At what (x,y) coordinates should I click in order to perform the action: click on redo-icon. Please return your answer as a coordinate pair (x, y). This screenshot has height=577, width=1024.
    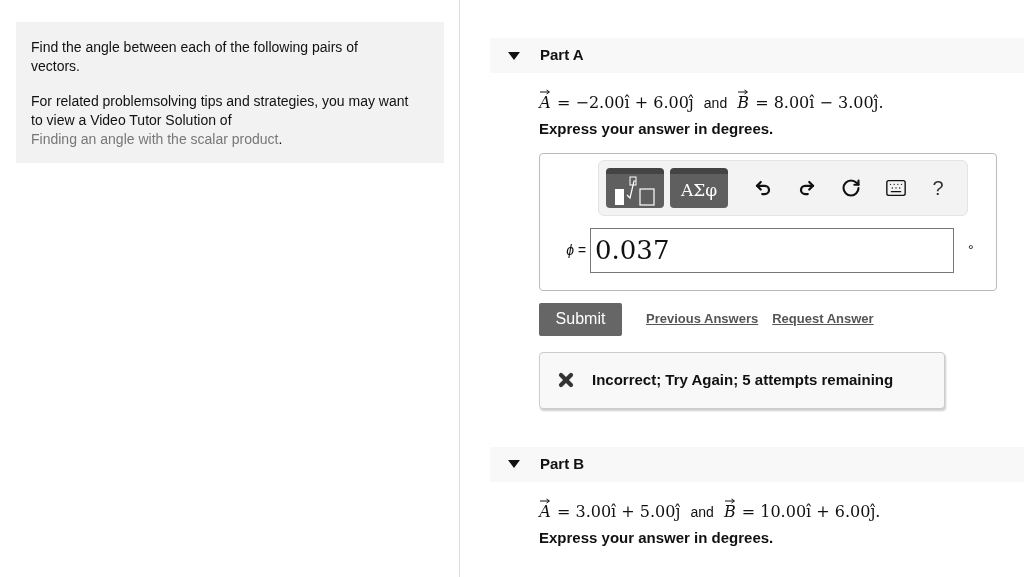
    Looking at the image, I should click on (807, 187).